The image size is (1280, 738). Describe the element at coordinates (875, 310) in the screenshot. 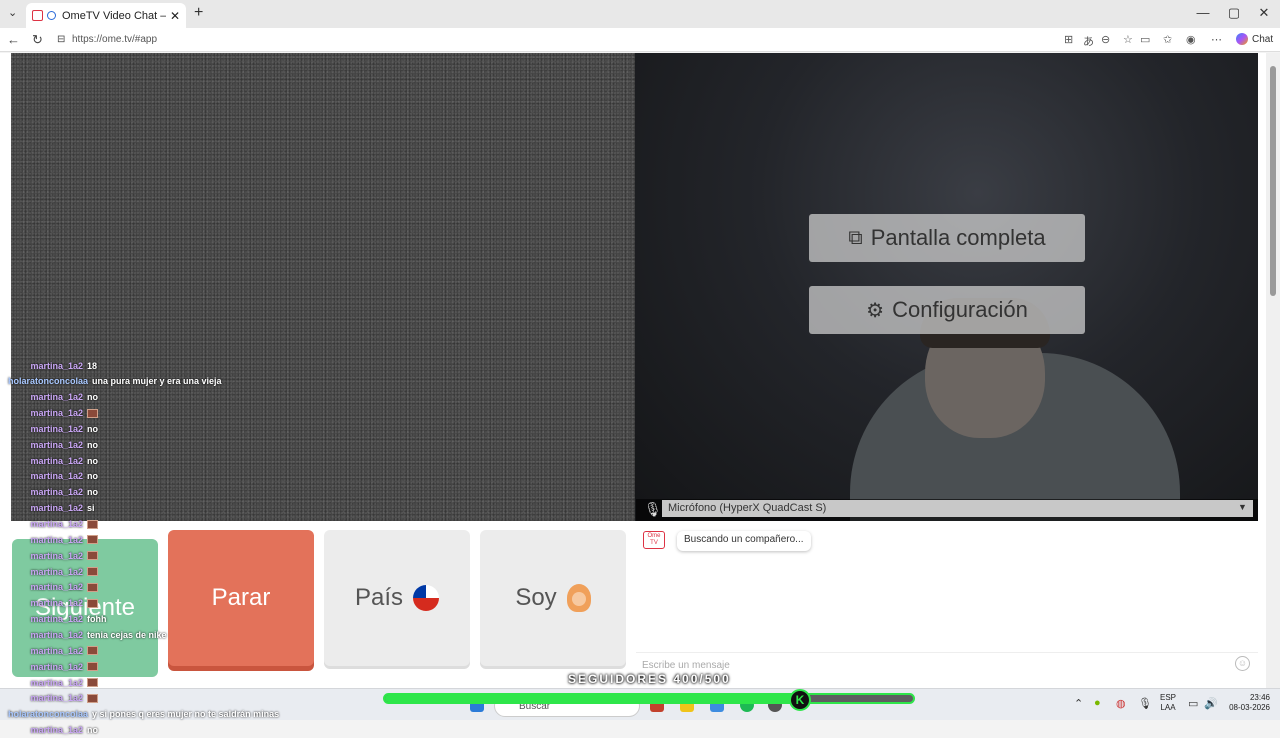

I see `gear-icon: ⚙` at that location.